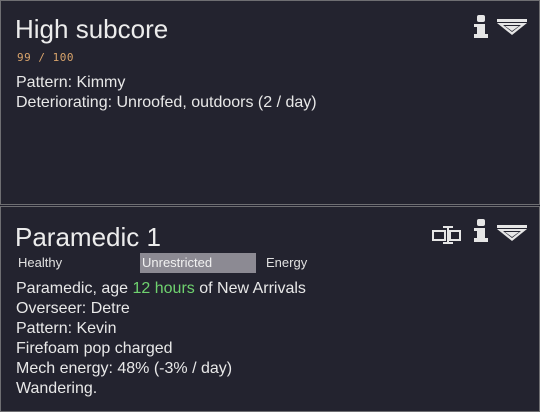 The height and width of the screenshot is (412, 540). Describe the element at coordinates (163, 288) in the screenshot. I see `age-value: 12 hours` at that location.